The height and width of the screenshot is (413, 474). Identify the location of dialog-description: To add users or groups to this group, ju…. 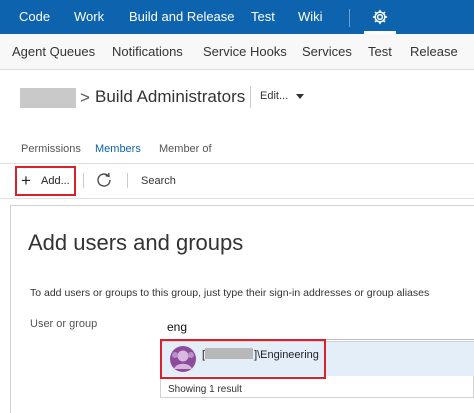
(230, 293).